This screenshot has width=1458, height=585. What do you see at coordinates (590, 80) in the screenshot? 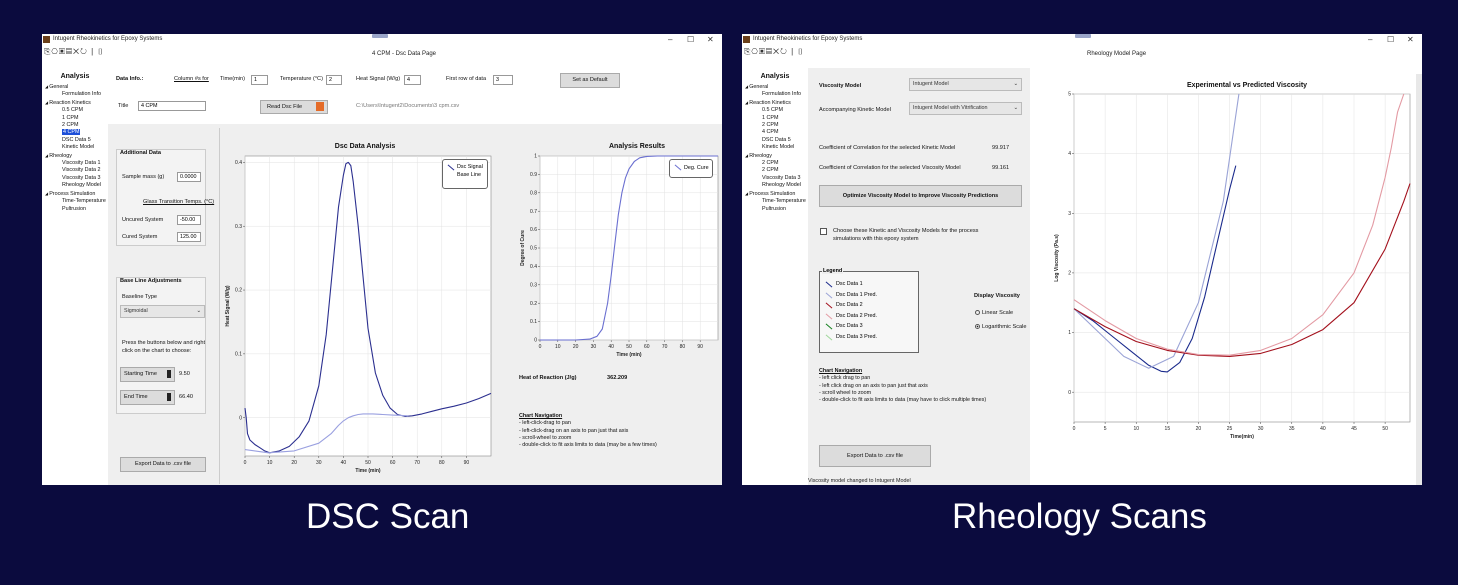
I see `set-default-button: Set as Default` at bounding box center [590, 80].